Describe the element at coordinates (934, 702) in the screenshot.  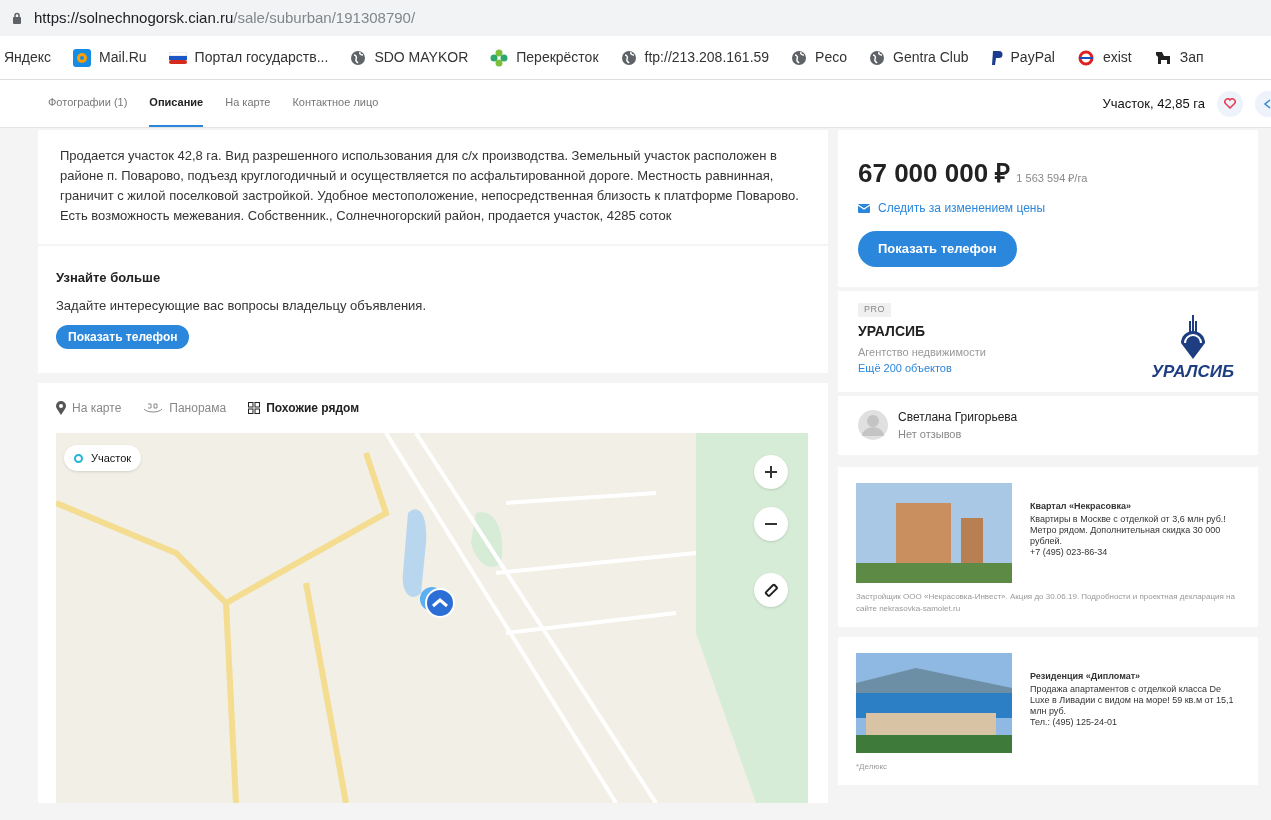
I see `ad-photo` at that location.